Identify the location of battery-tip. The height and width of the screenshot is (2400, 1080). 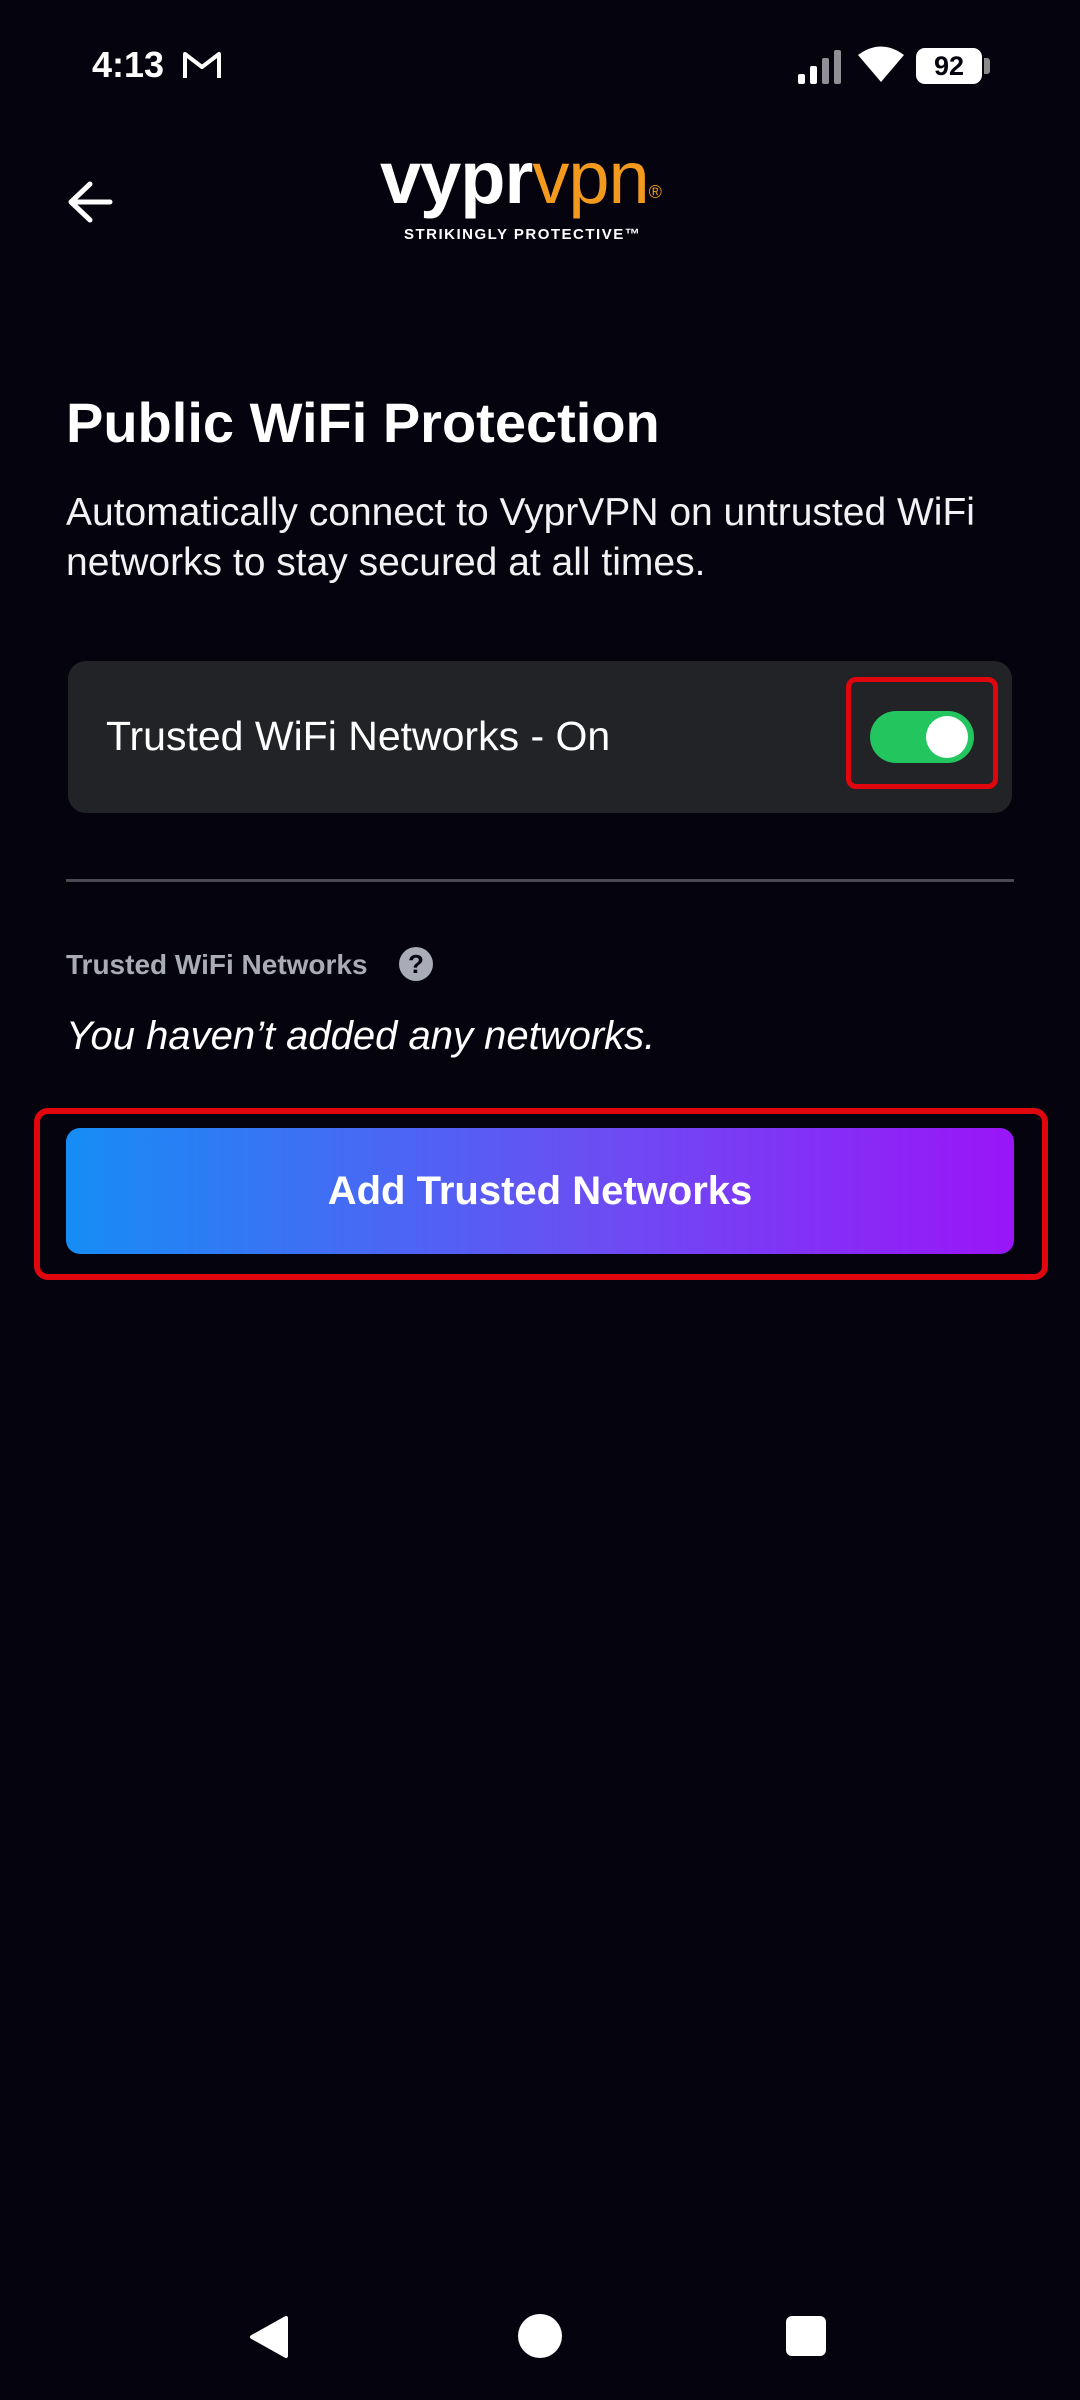
(987, 66).